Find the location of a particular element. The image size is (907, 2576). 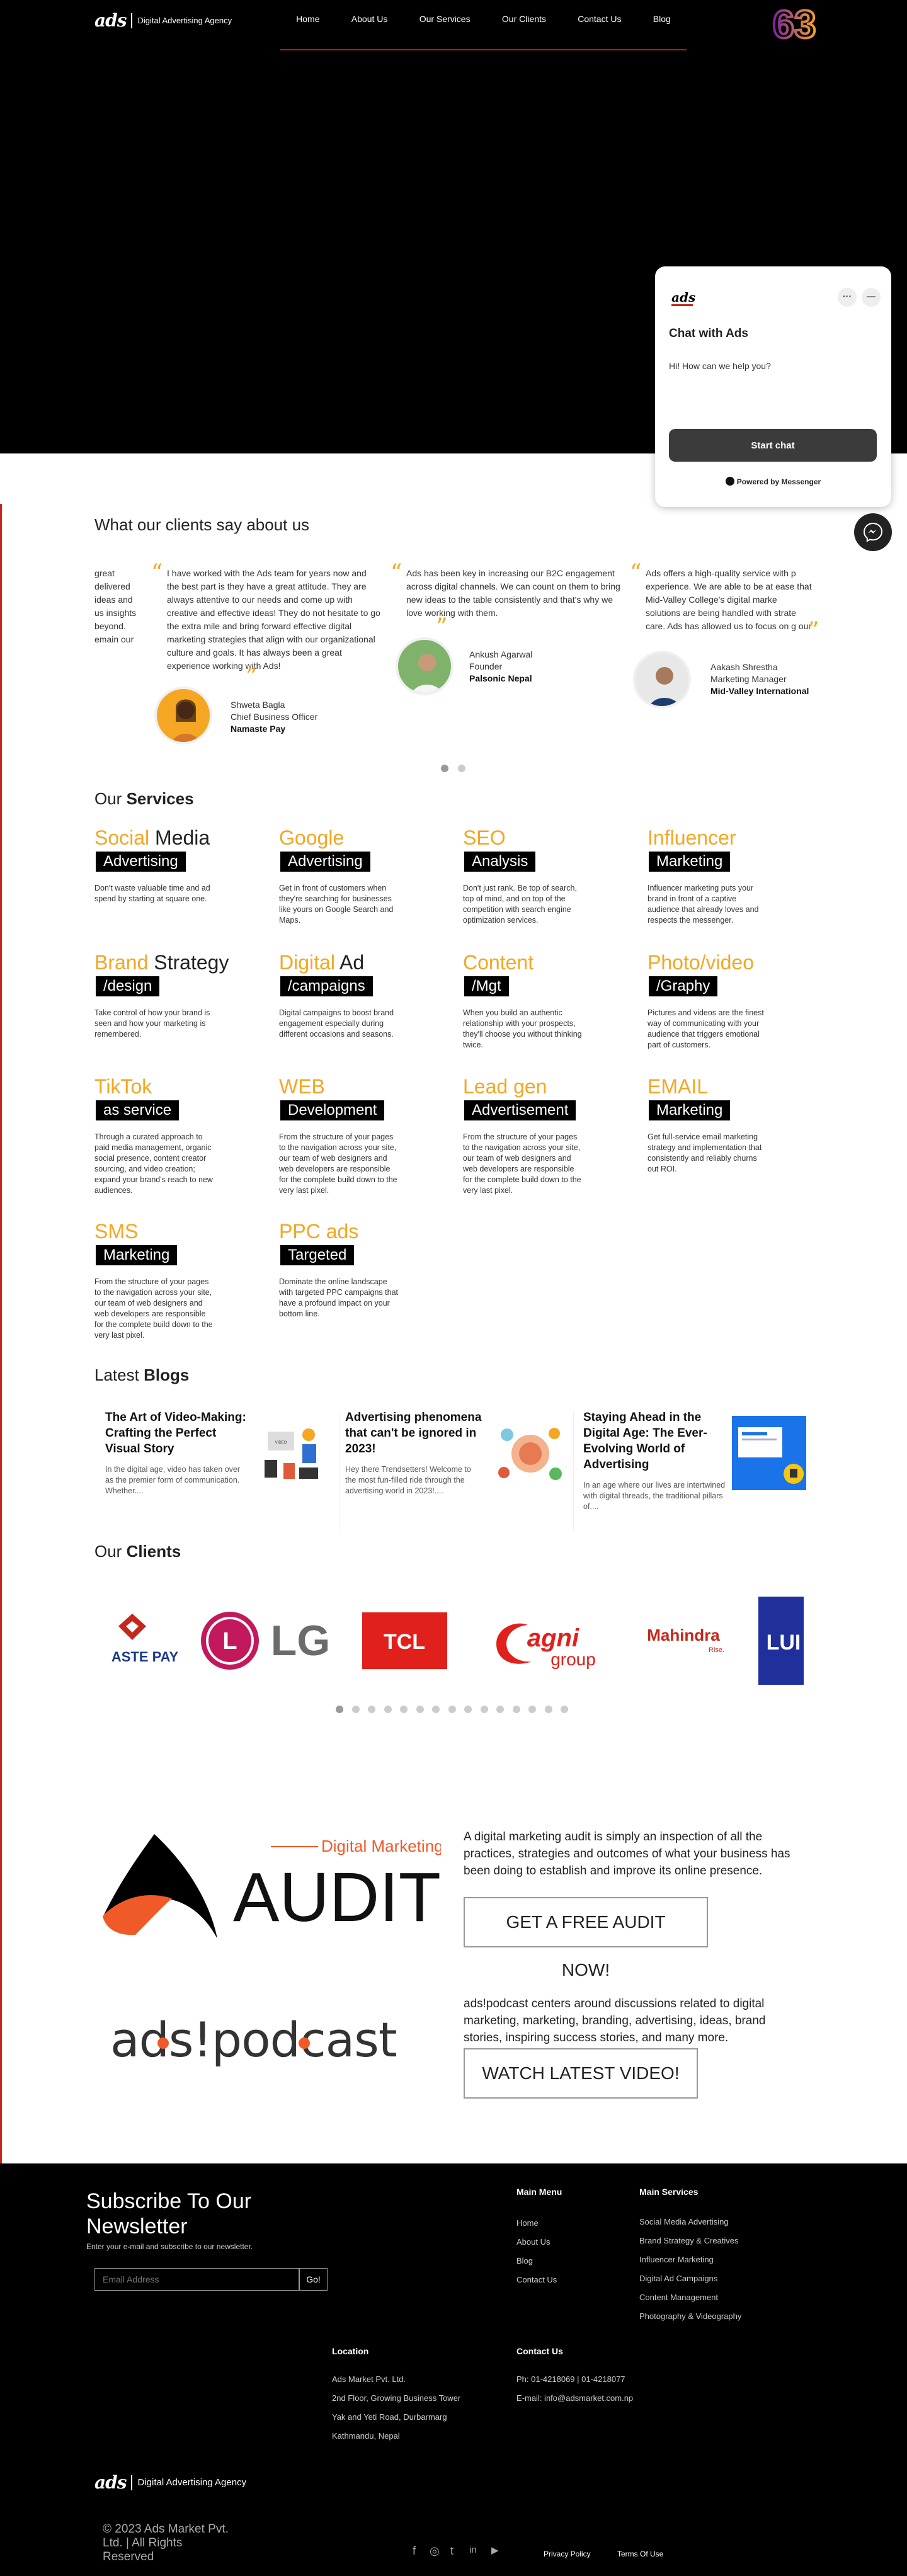

messenger-small-icon is located at coordinates (729, 481).